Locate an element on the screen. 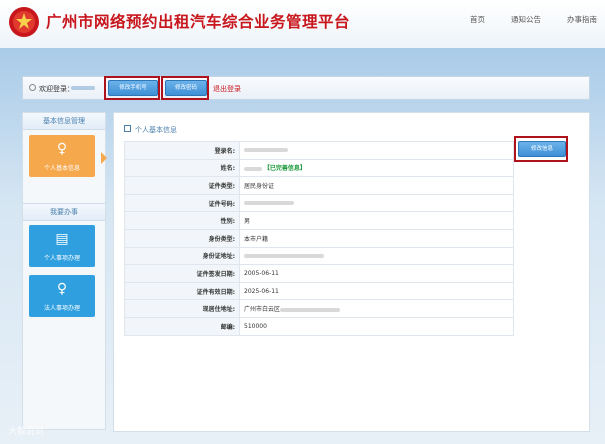 The height and width of the screenshot is (444, 605). logout-link: 退出登录 is located at coordinates (227, 89).